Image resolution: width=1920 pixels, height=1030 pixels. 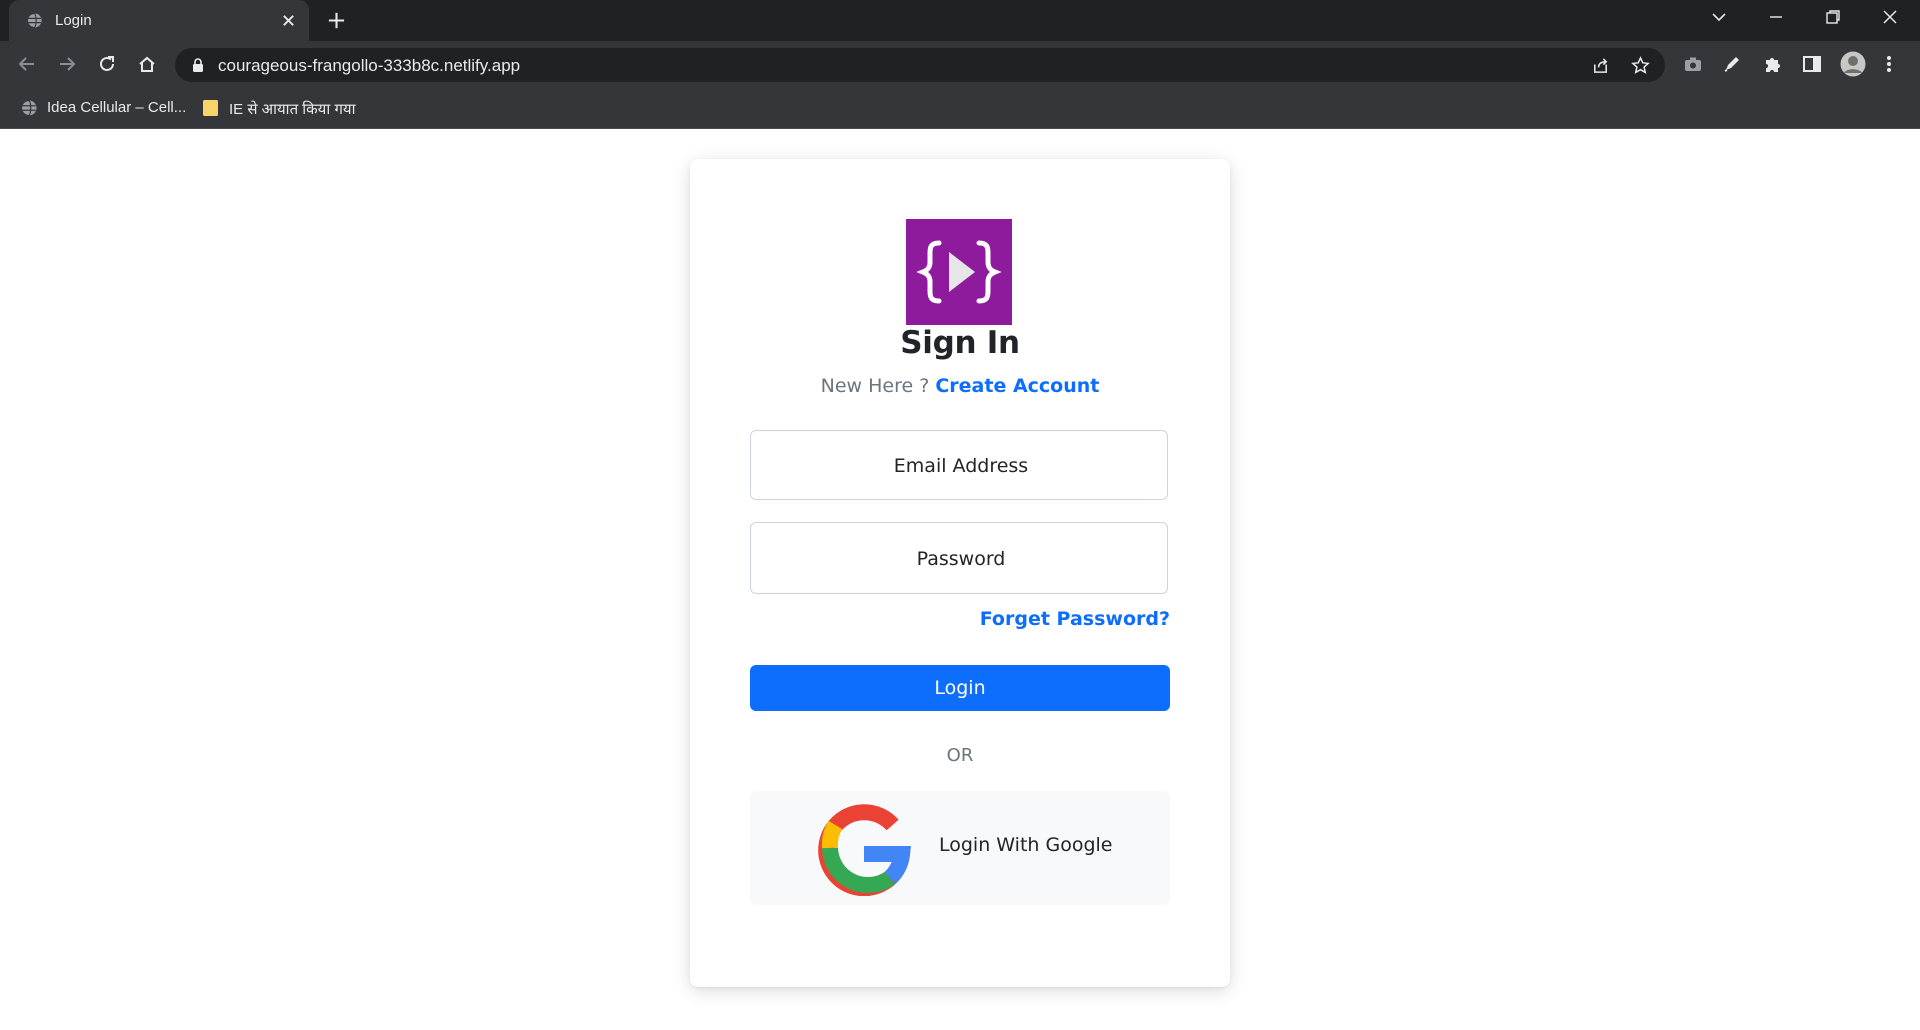 I want to click on bookmark-star-icon, so click(x=1640, y=65).